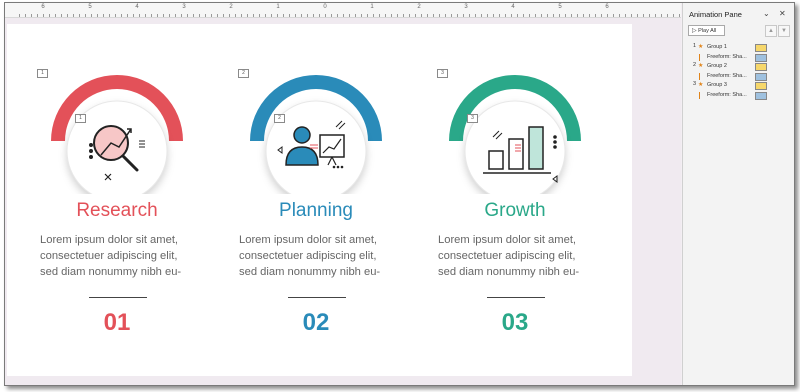 The image size is (800, 392). I want to click on move-down-button: ▼, so click(784, 31).